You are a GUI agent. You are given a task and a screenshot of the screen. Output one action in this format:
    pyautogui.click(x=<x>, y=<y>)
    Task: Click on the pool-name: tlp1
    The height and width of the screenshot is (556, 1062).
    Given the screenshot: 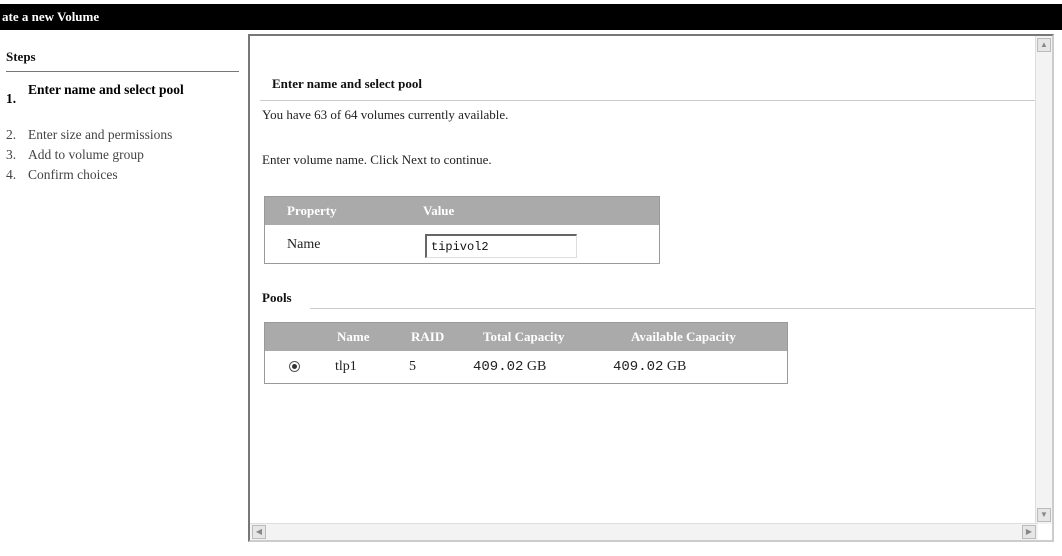 What is the action you would take?
    pyautogui.click(x=346, y=366)
    